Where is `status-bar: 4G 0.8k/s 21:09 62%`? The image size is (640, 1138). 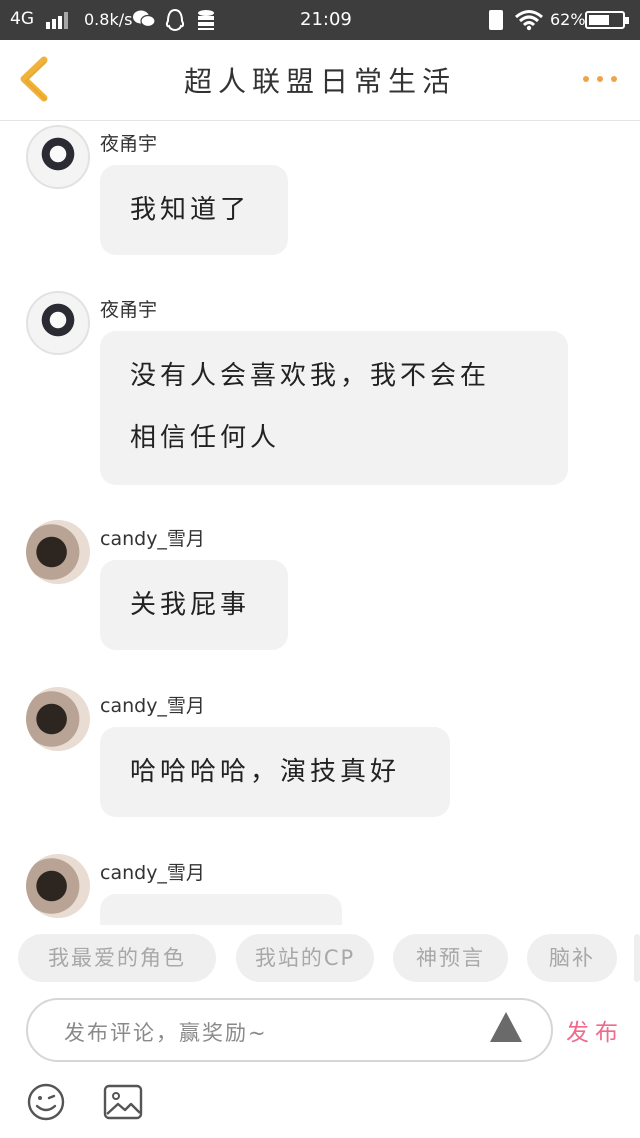 status-bar: 4G 0.8k/s 21:09 62% is located at coordinates (320, 20).